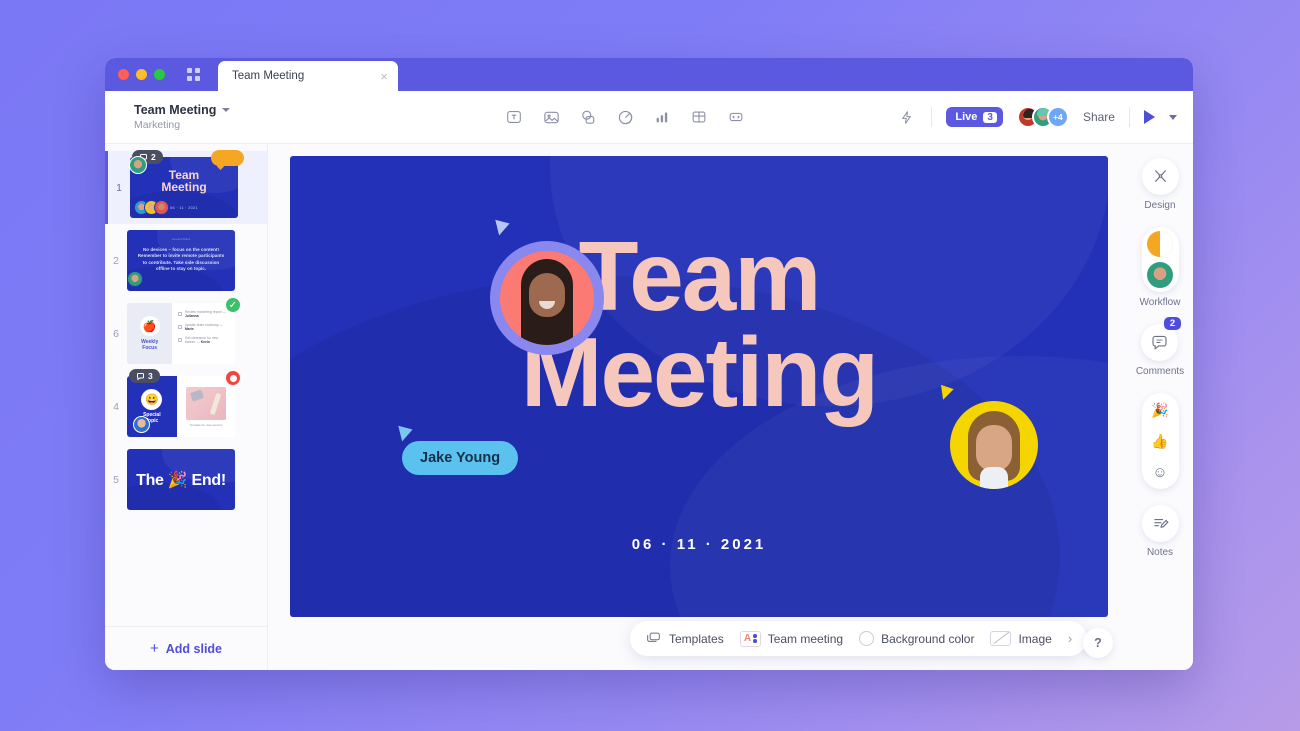 The height and width of the screenshot is (731, 1300). Describe the element at coordinates (551, 117) in the screenshot. I see `image-tool` at that location.